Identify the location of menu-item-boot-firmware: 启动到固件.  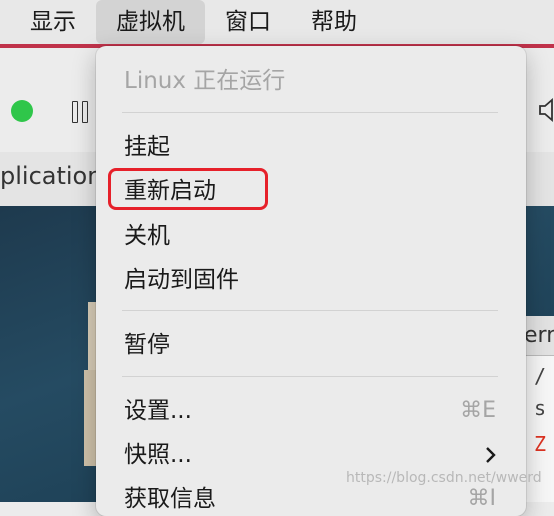
(181, 280).